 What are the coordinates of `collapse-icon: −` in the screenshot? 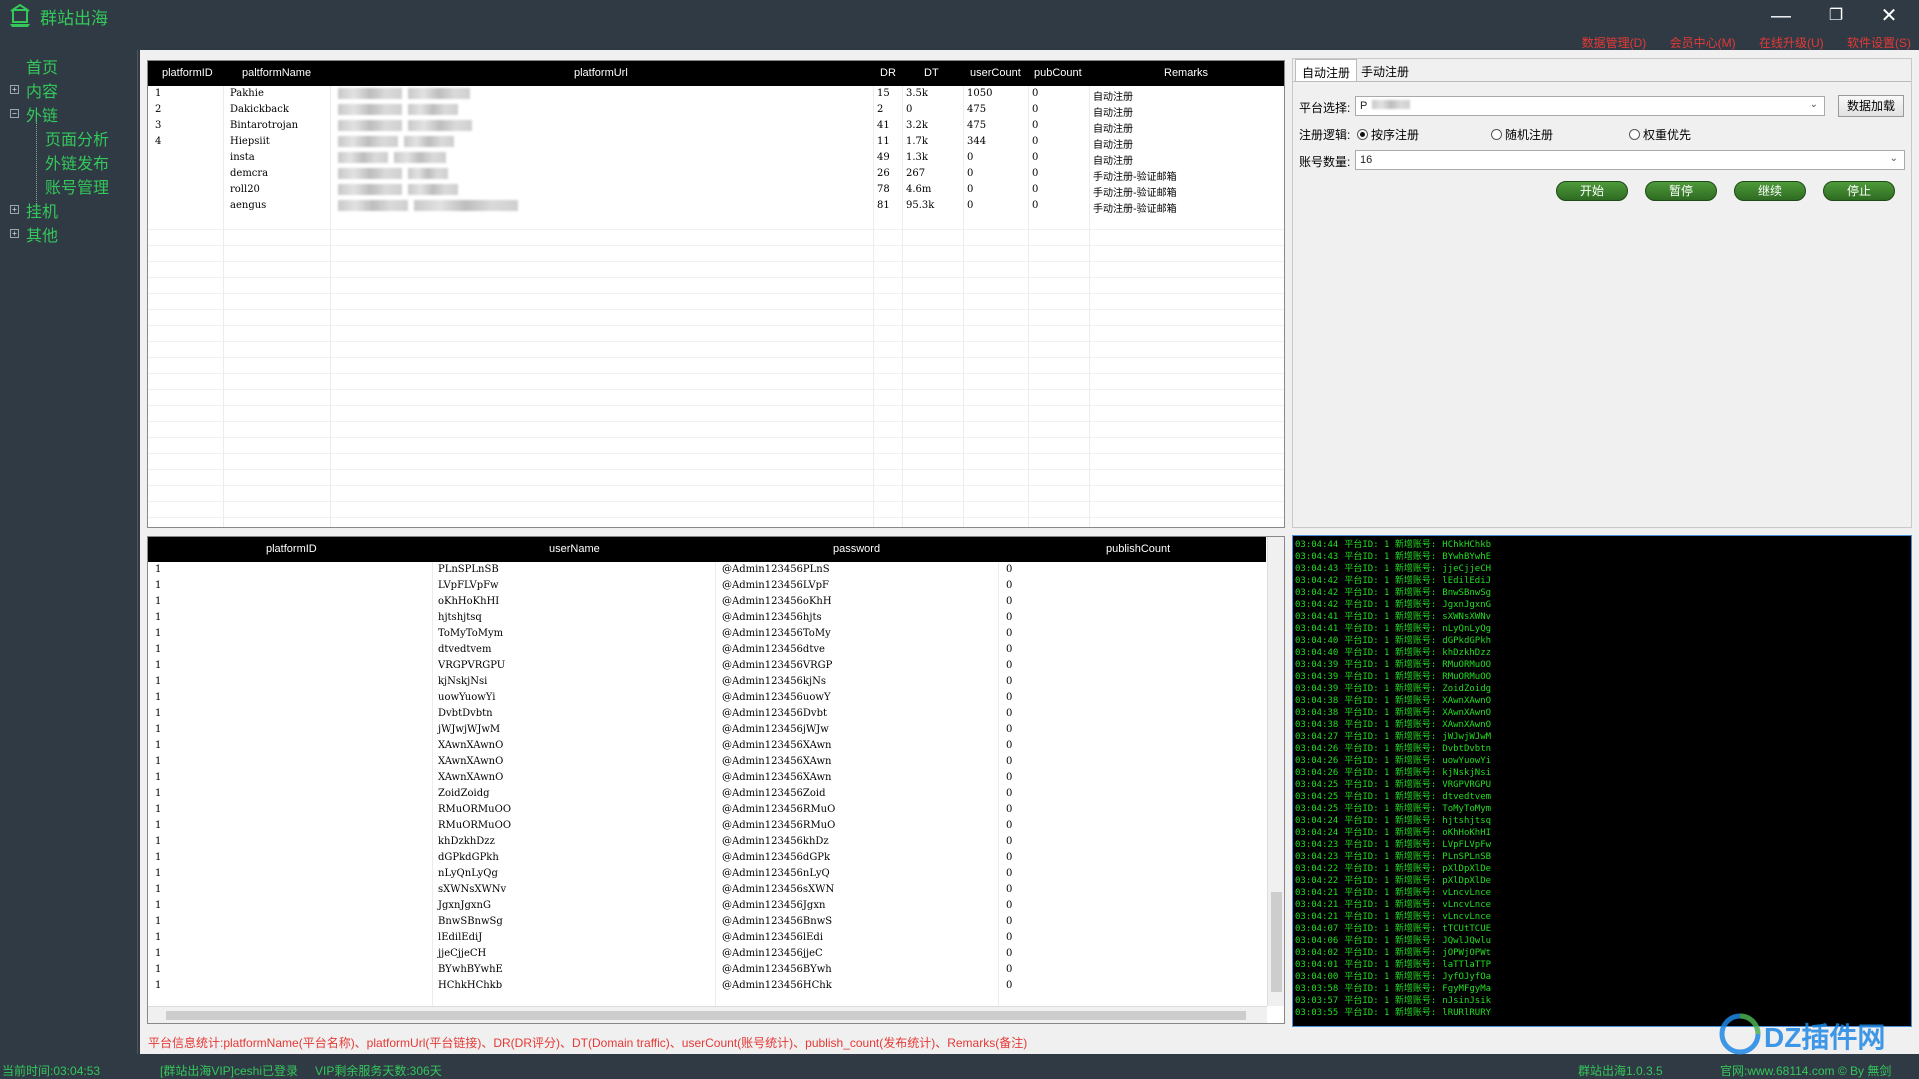 It's located at (14, 113).